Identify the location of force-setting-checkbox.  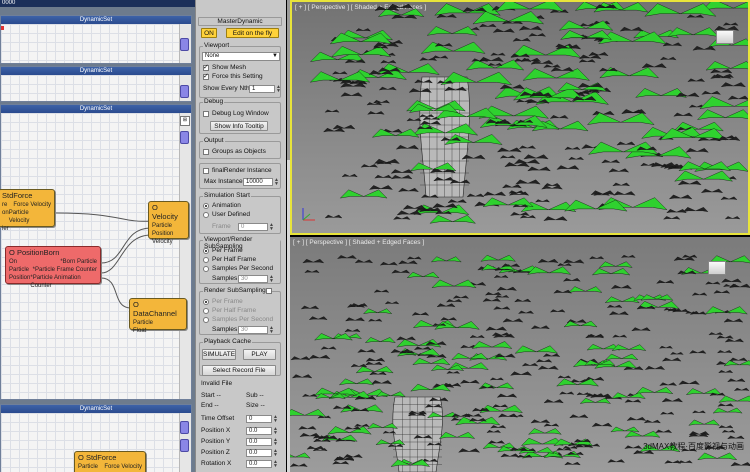
(206, 76).